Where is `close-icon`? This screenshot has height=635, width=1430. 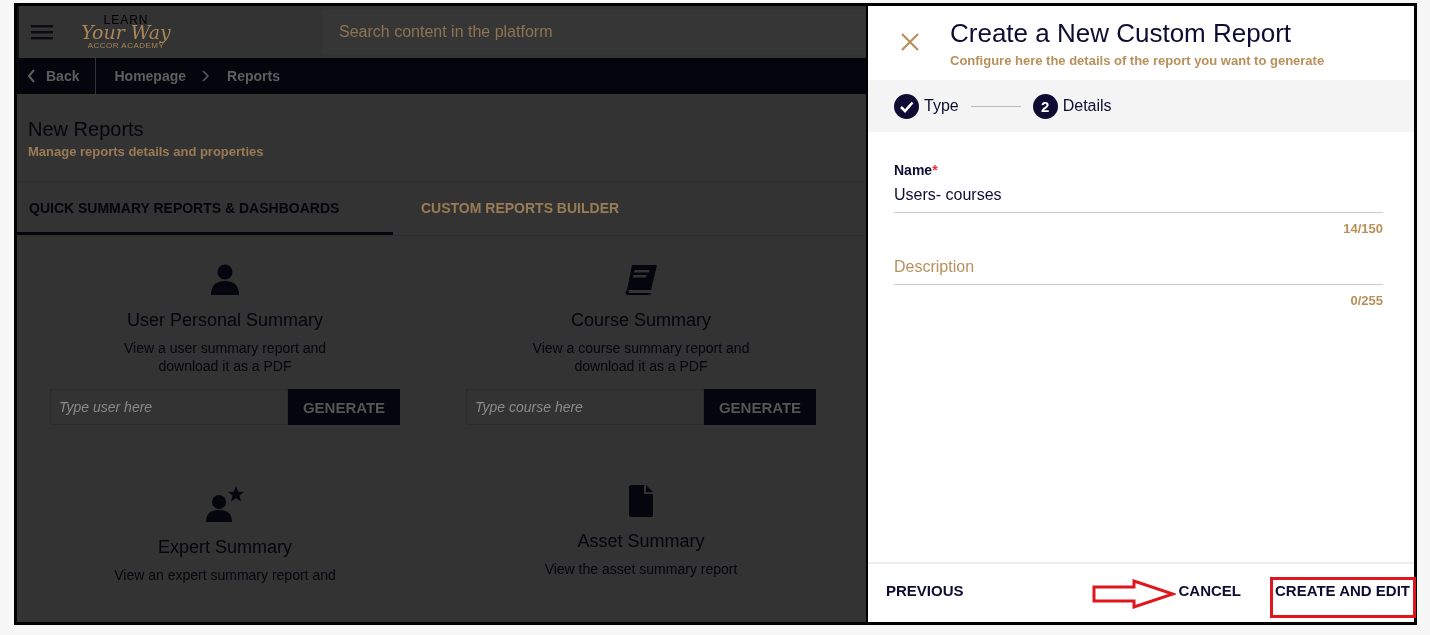
close-icon is located at coordinates (910, 42).